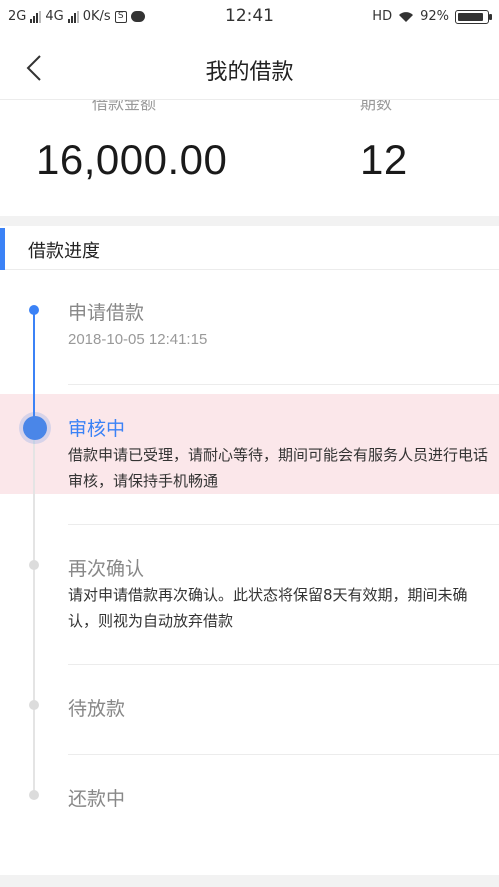 The width and height of the screenshot is (499, 887). I want to click on nav-bar: 我的借款, so click(249, 68).